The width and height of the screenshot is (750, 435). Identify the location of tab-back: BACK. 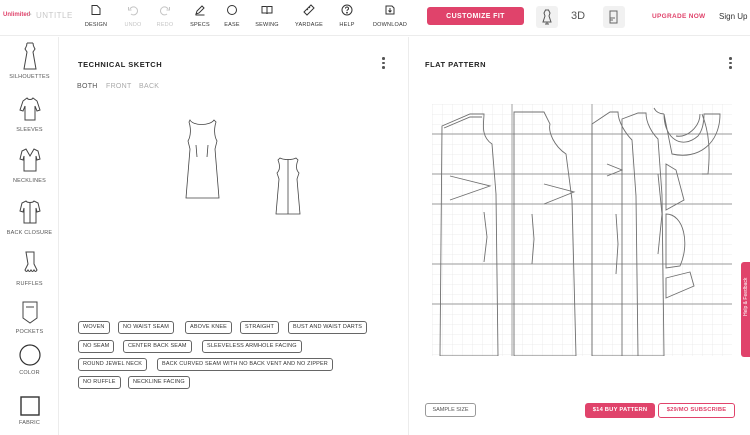
(149, 86).